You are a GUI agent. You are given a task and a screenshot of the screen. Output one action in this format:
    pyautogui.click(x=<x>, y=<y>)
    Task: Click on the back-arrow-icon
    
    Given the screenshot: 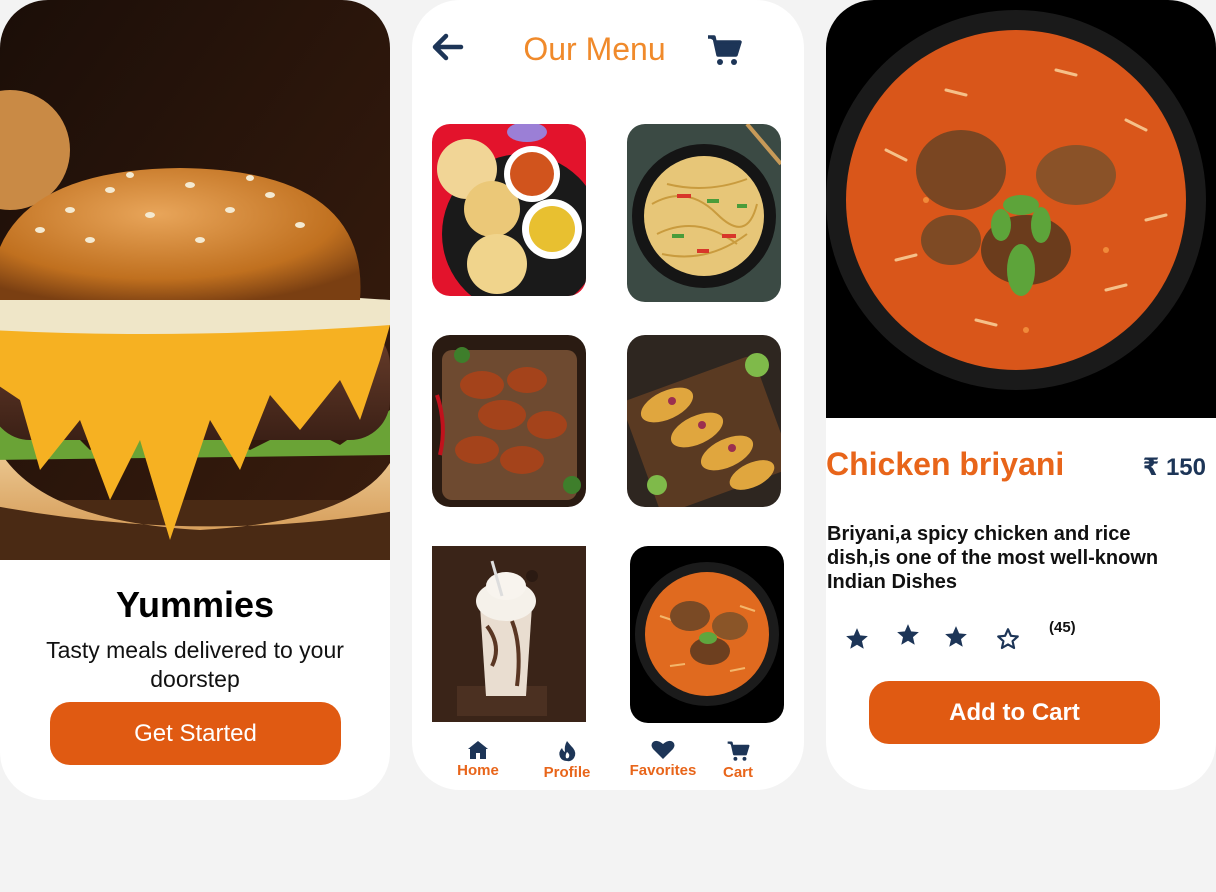 What is the action you would take?
    pyautogui.click(x=447, y=47)
    